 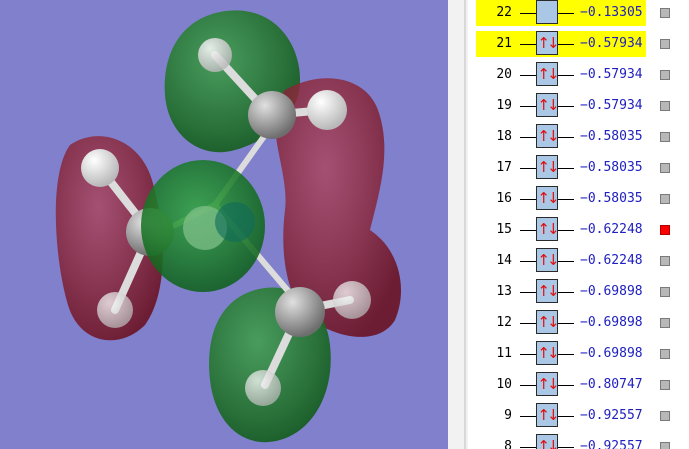 What do you see at coordinates (504, 74) in the screenshot?
I see `orbital-number: 20` at bounding box center [504, 74].